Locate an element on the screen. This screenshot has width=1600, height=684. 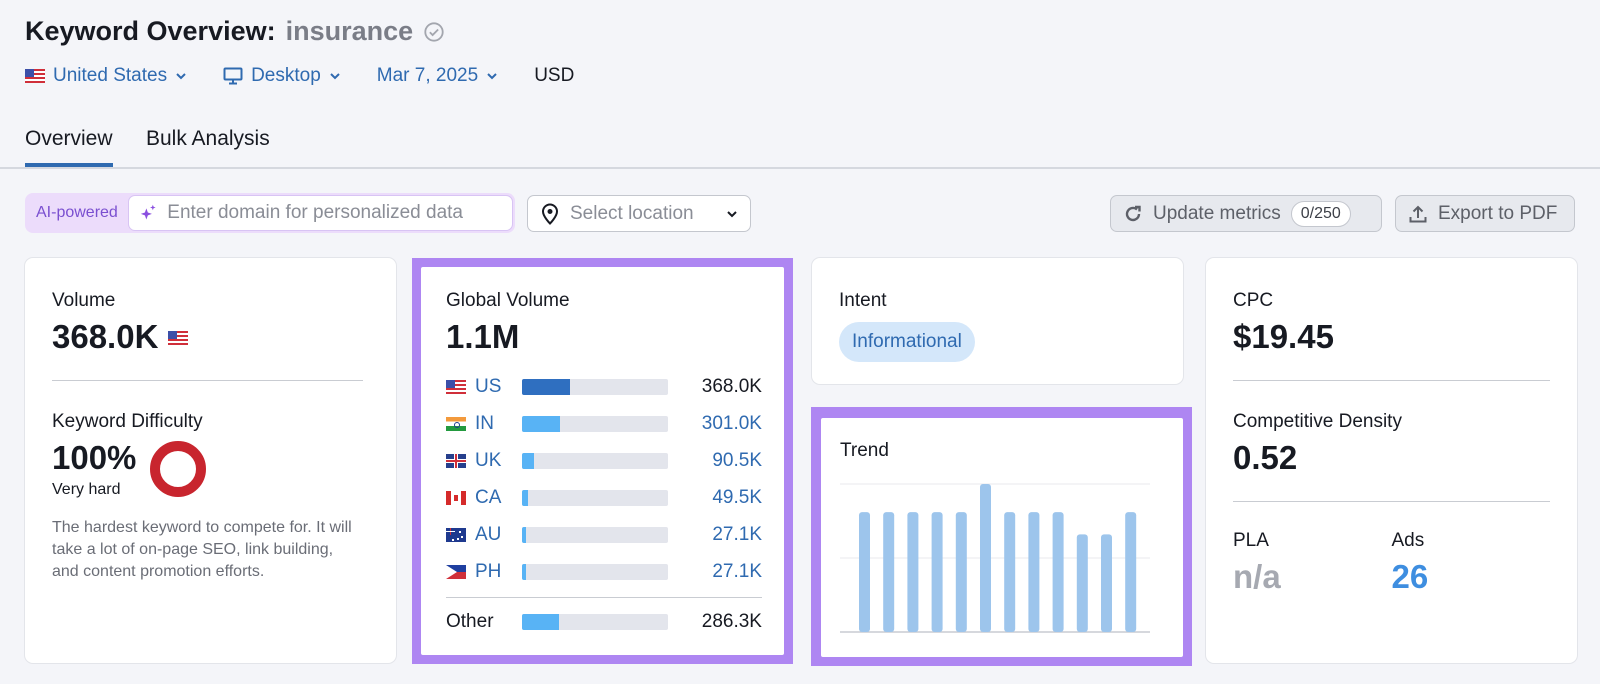
uk-flag-icon is located at coordinates (456, 460).